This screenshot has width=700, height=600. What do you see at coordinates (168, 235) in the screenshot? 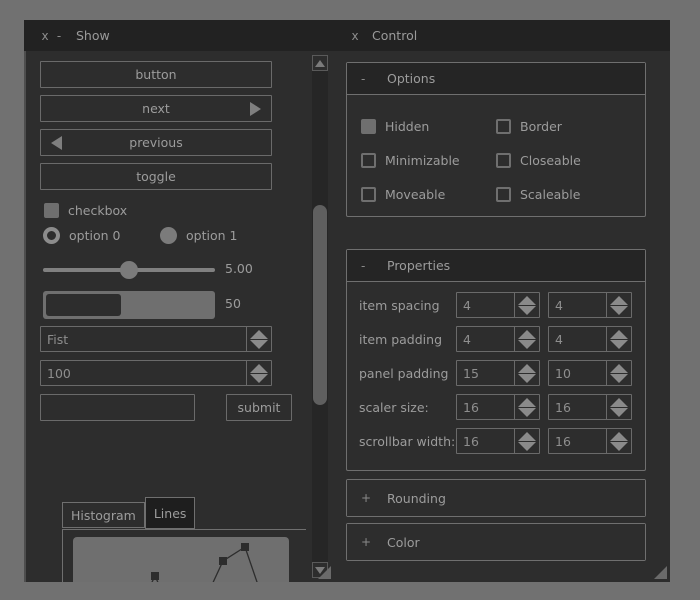
I see `radio-option-1-dot` at bounding box center [168, 235].